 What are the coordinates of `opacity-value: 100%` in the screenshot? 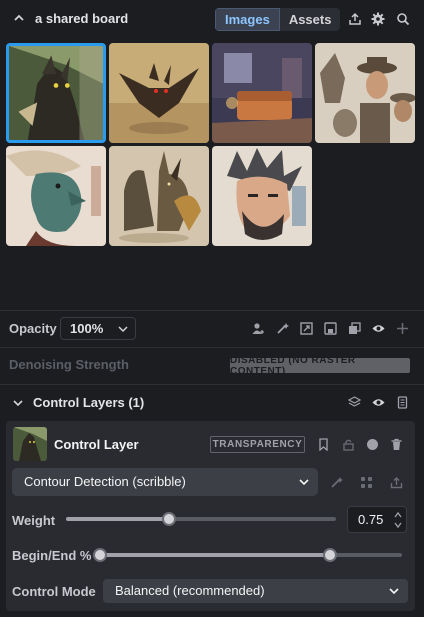 It's located at (87, 328).